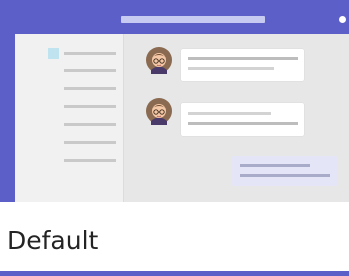  What do you see at coordinates (7, 118) in the screenshot?
I see `preview-app-rail` at bounding box center [7, 118].